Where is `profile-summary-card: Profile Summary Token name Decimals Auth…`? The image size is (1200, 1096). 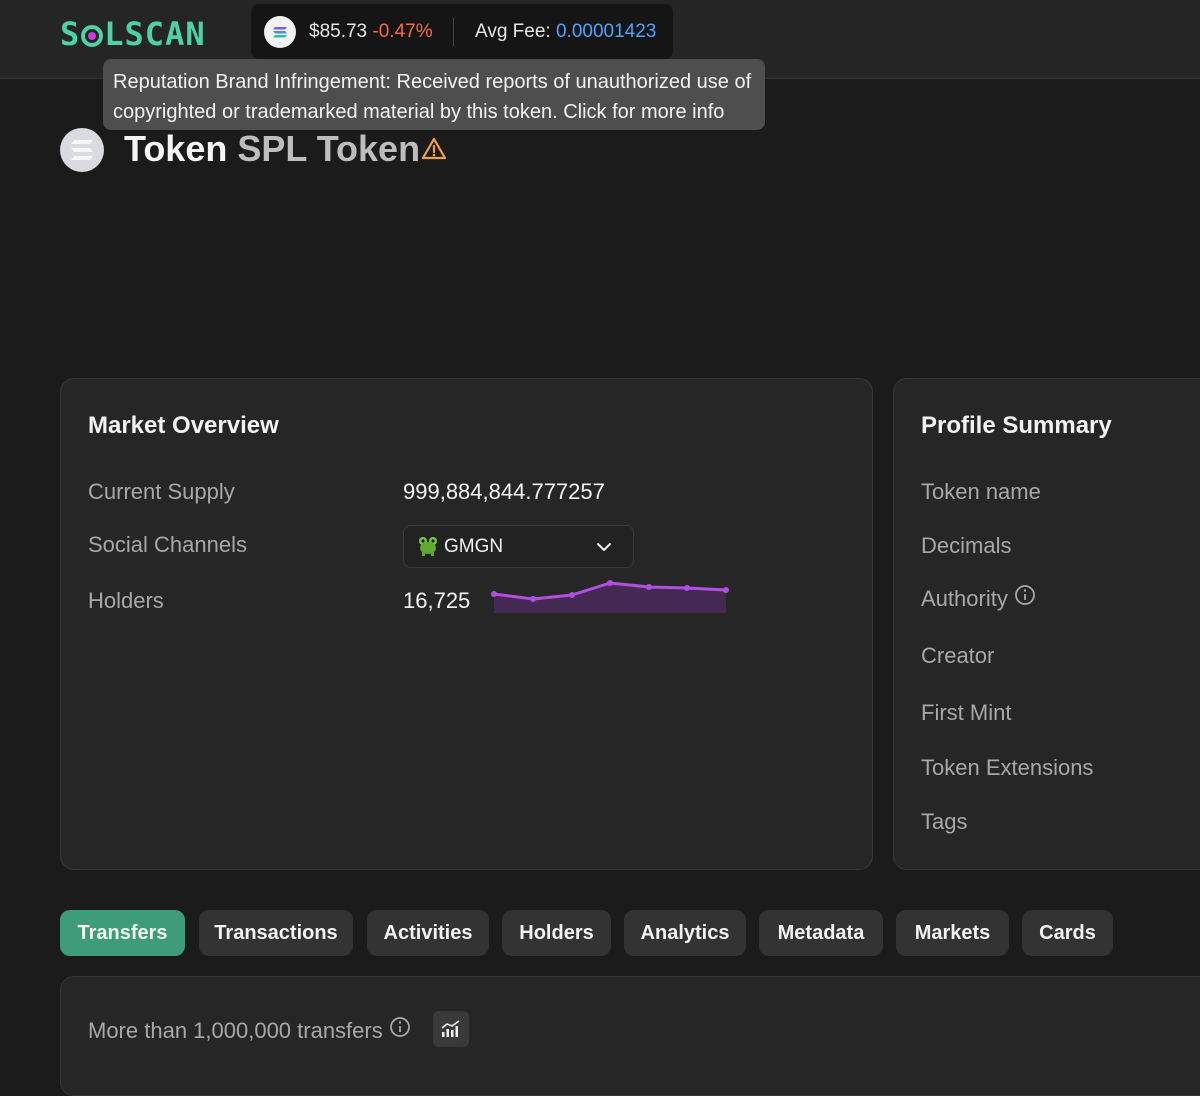 profile-summary-card: Profile Summary Token name Decimals Auth… is located at coordinates (1046, 624).